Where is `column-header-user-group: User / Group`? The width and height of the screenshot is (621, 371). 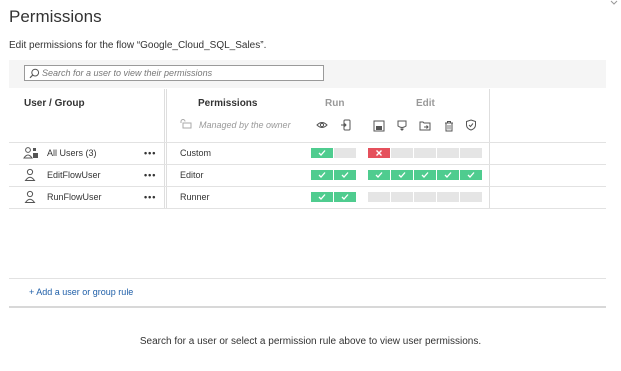
column-header-user-group: User / Group is located at coordinates (54, 103).